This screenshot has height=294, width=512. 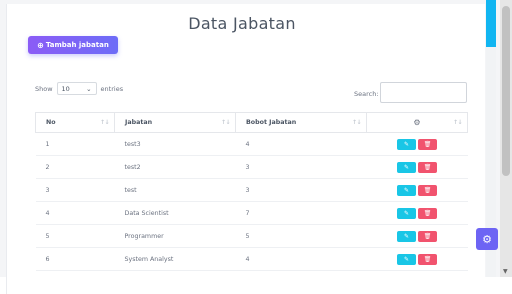 What do you see at coordinates (175, 213) in the screenshot?
I see `cell-jabatan: Data Scientist` at bounding box center [175, 213].